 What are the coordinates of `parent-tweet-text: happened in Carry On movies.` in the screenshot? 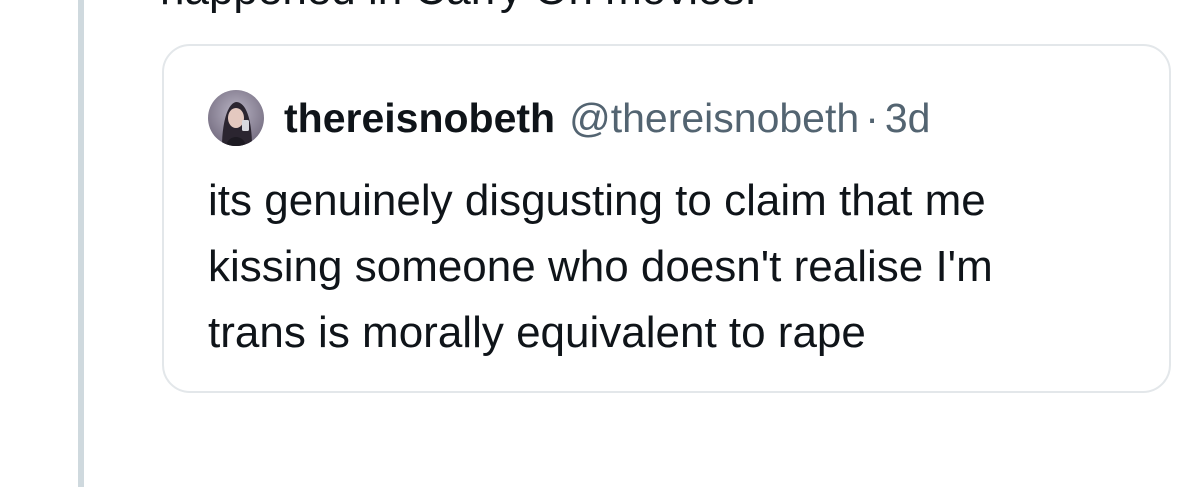 It's located at (458, 8).